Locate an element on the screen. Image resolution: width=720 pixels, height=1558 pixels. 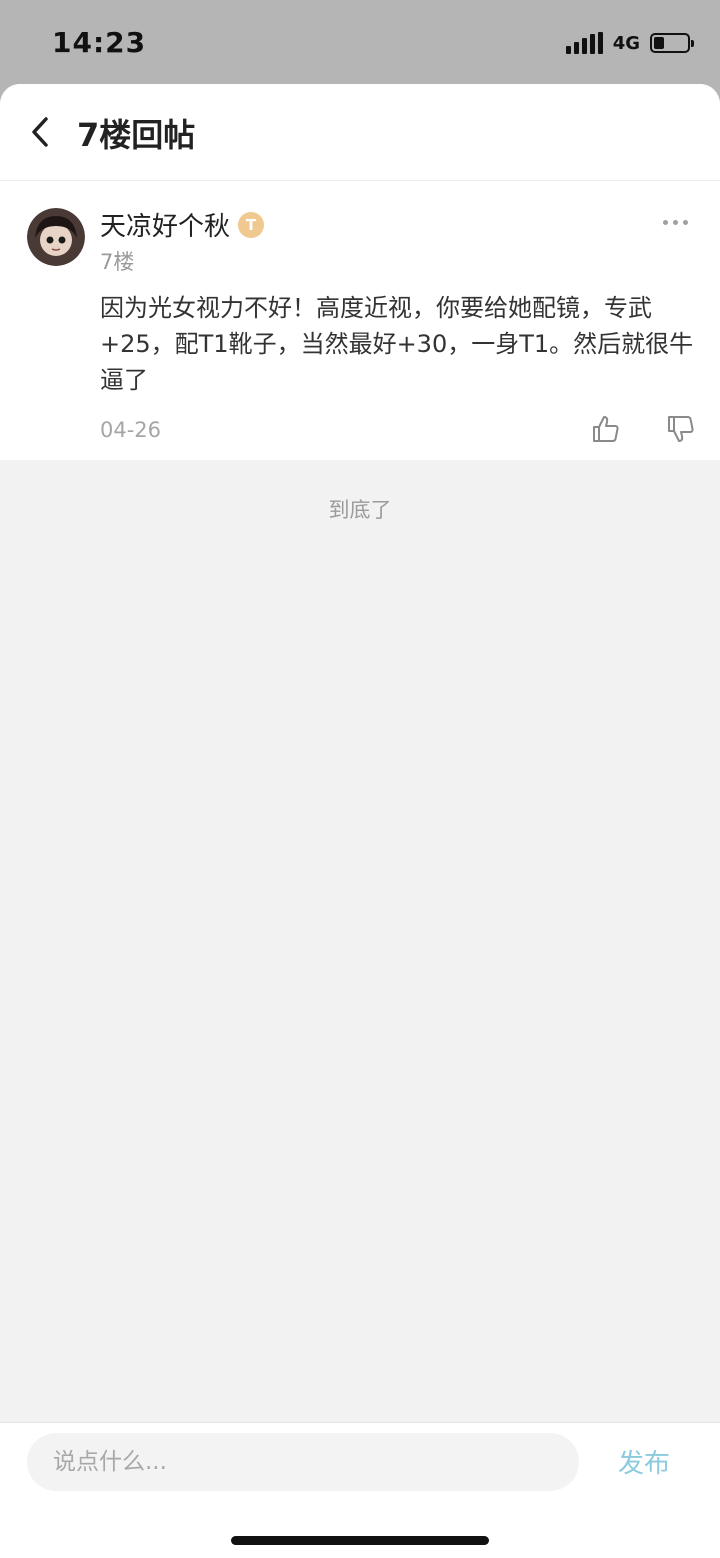
battery-icon is located at coordinates (672, 43).